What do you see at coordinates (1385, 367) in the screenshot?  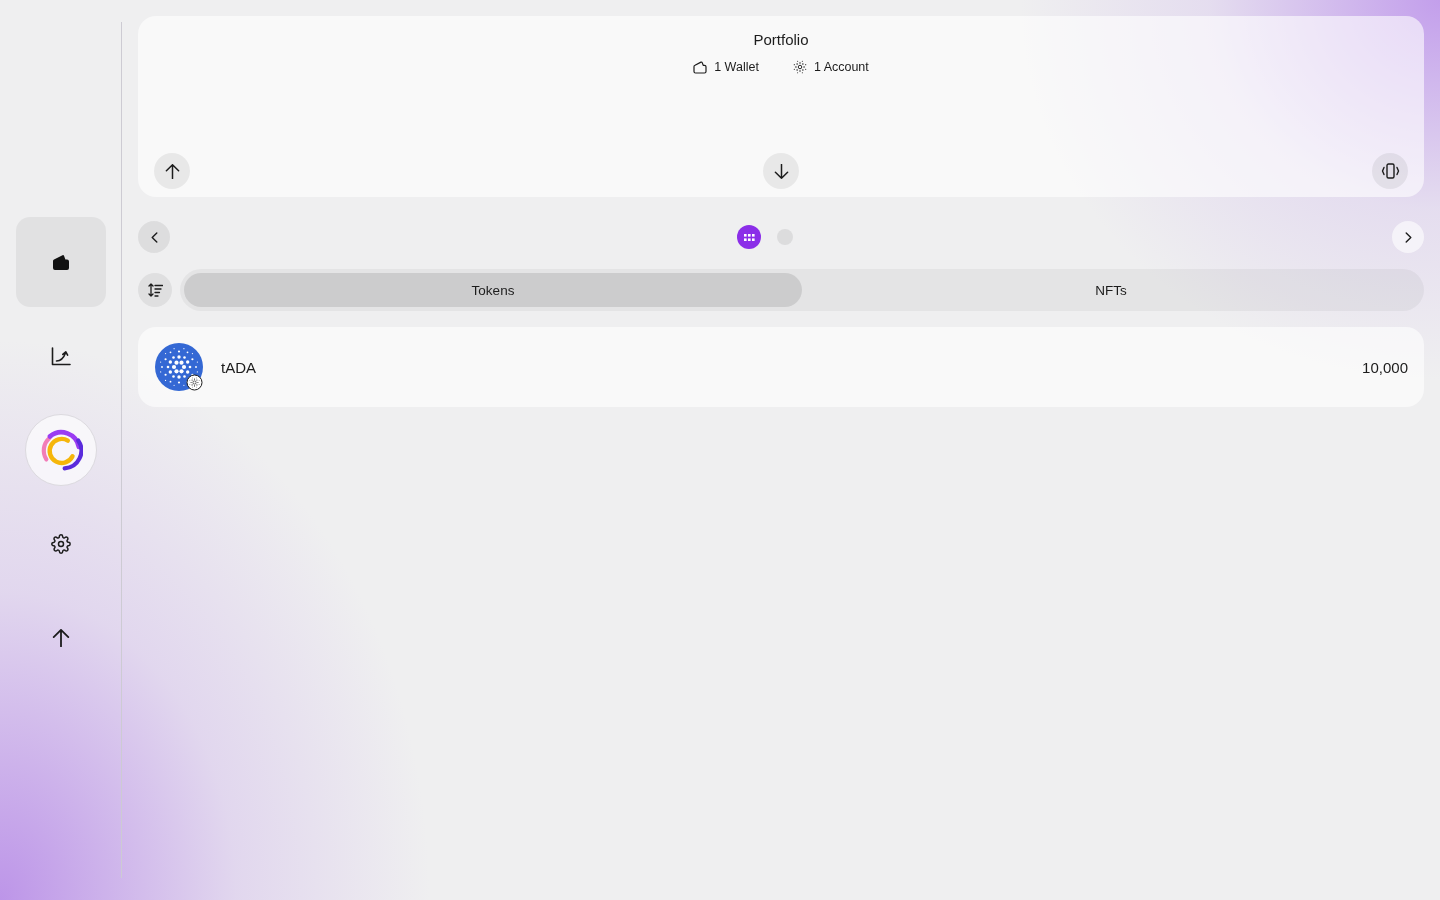 I see `token-amount: 10,000` at bounding box center [1385, 367].